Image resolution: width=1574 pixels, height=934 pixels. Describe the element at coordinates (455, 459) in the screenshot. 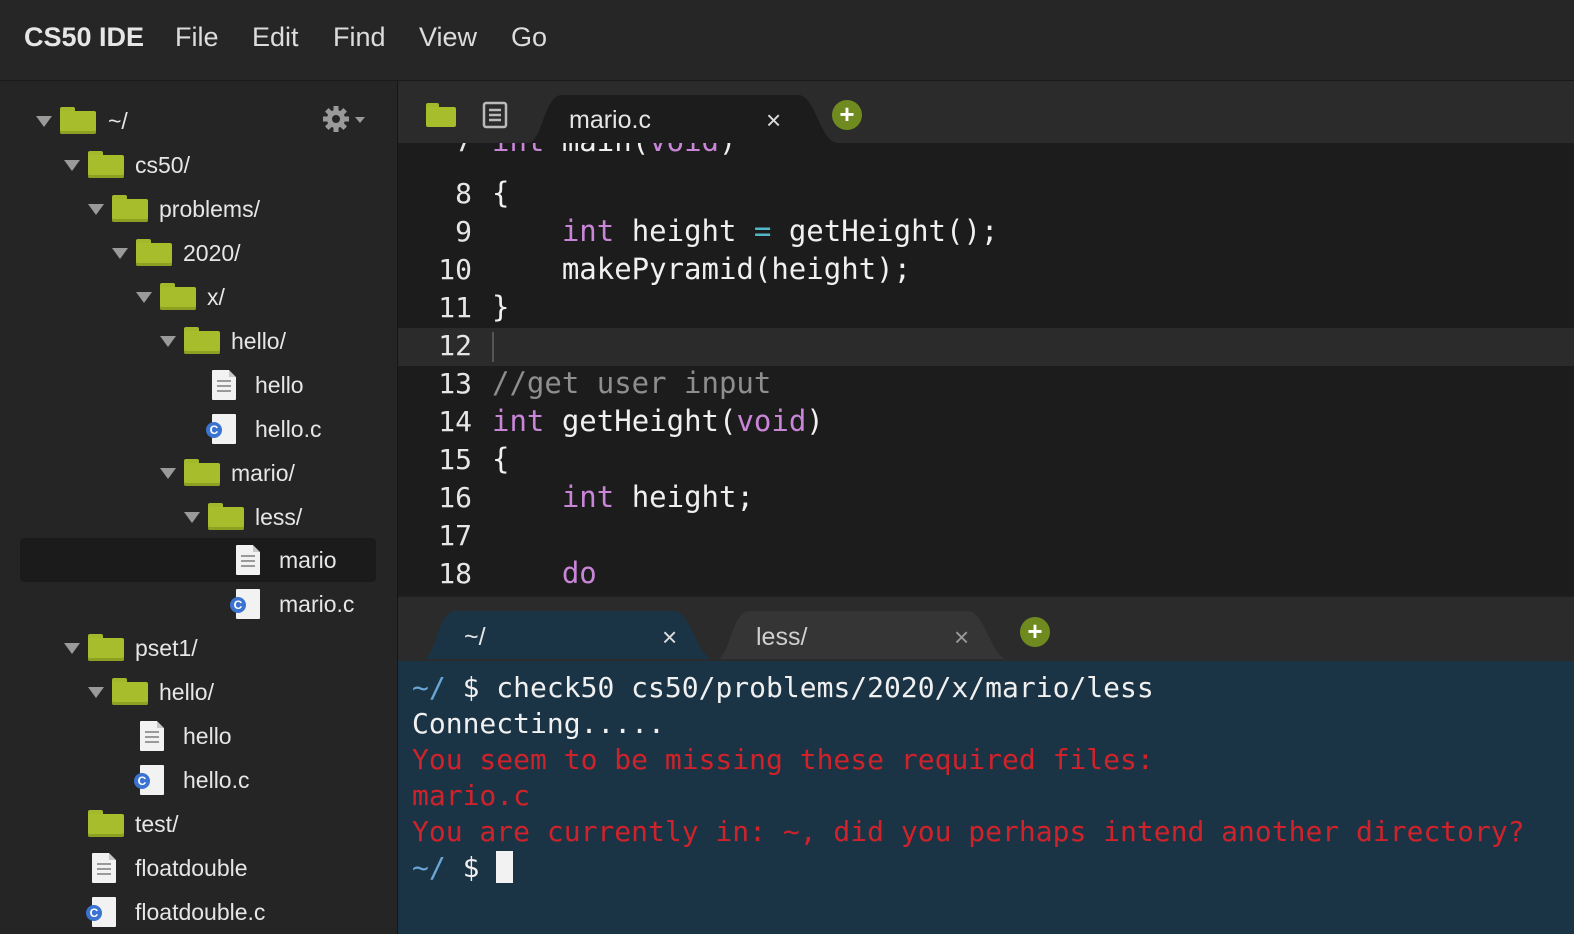

I see `line-number: 15` at that location.